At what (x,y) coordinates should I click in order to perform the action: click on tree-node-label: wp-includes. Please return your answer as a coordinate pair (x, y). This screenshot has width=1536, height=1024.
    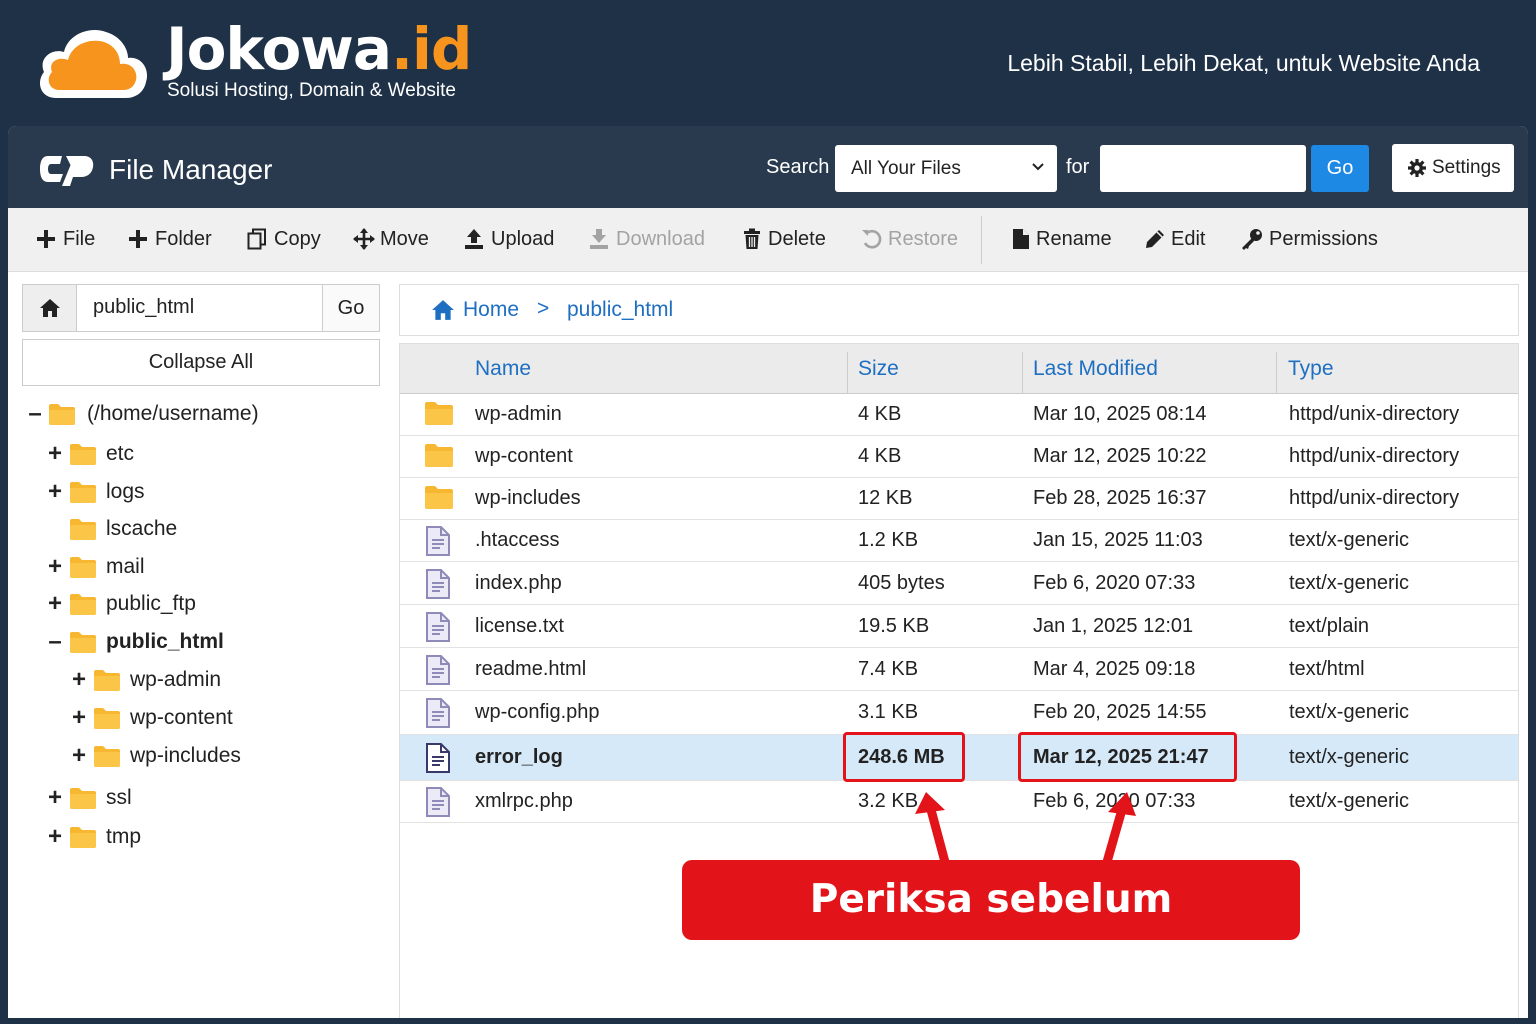
    Looking at the image, I should click on (185, 755).